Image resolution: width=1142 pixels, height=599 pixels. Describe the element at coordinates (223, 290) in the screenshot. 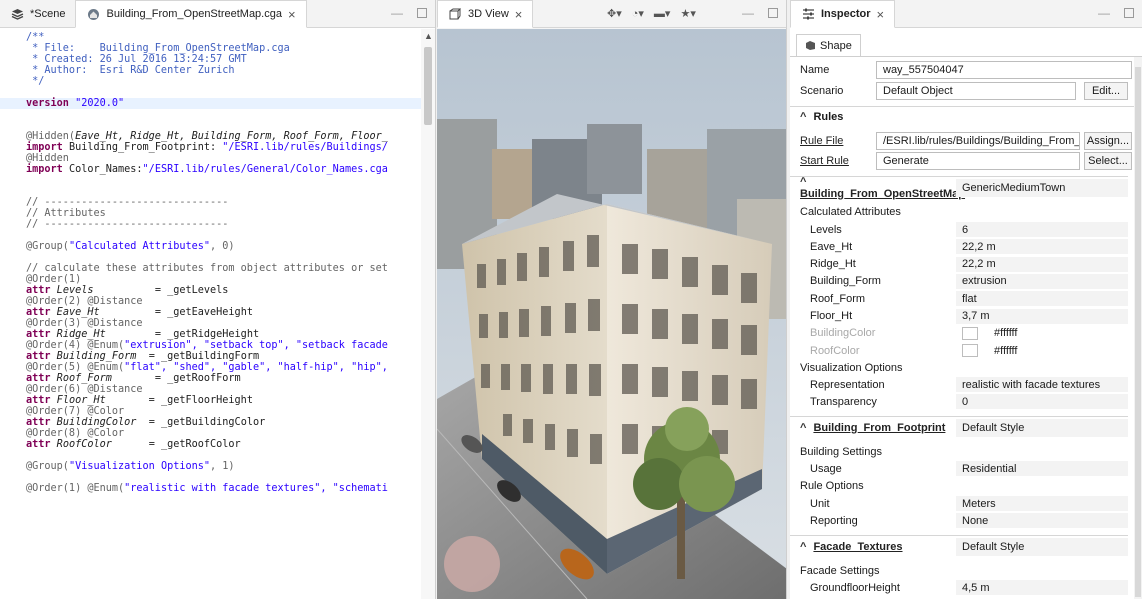

I see `code-line: attr Levels = _getLevels` at that location.